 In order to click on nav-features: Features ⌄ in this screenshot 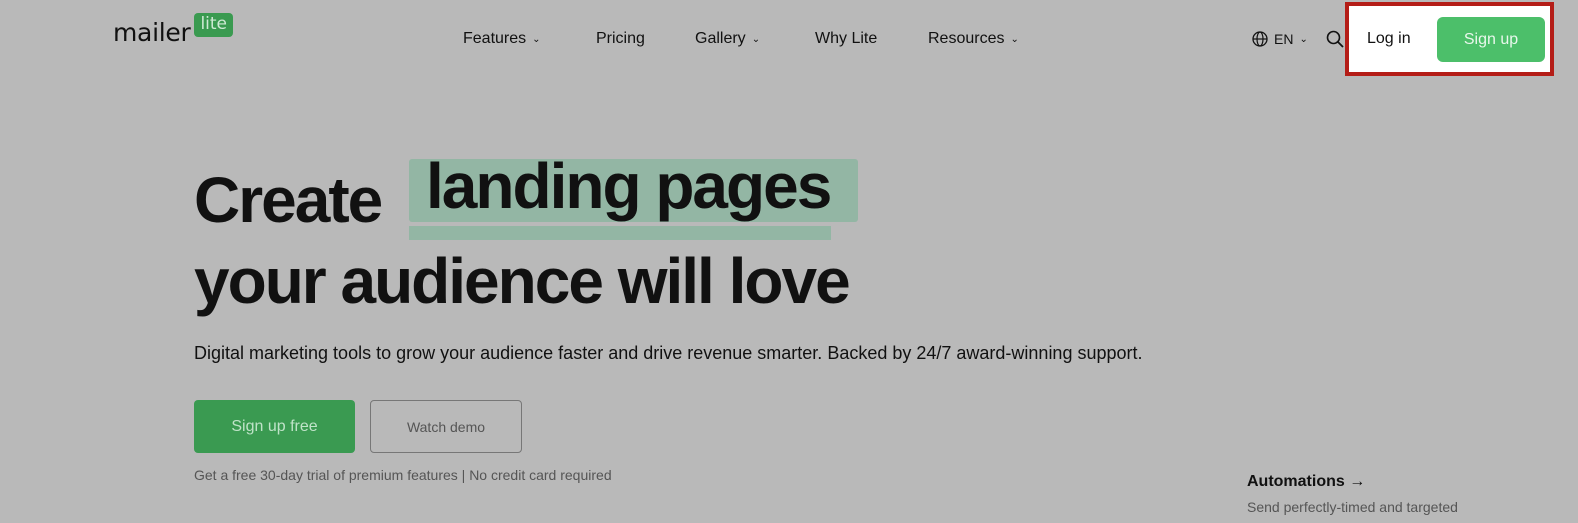, I will do `click(502, 39)`.